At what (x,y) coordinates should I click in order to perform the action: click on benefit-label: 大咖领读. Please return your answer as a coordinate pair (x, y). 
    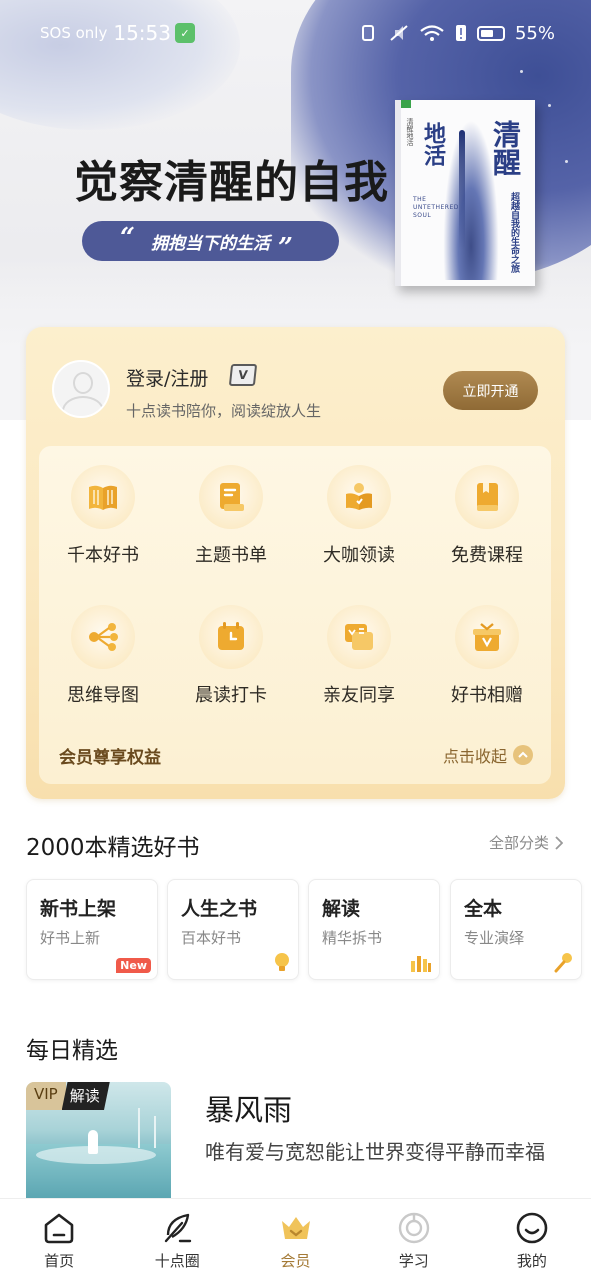
    Looking at the image, I should click on (359, 555).